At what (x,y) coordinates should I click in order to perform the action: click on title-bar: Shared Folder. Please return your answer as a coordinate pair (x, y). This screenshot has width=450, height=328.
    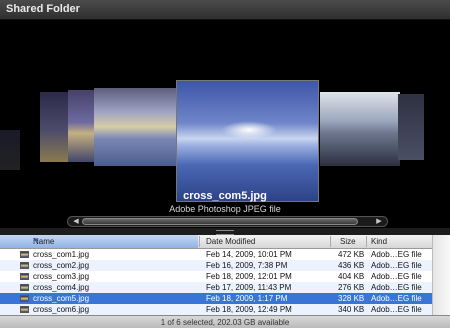
    Looking at the image, I should click on (225, 10).